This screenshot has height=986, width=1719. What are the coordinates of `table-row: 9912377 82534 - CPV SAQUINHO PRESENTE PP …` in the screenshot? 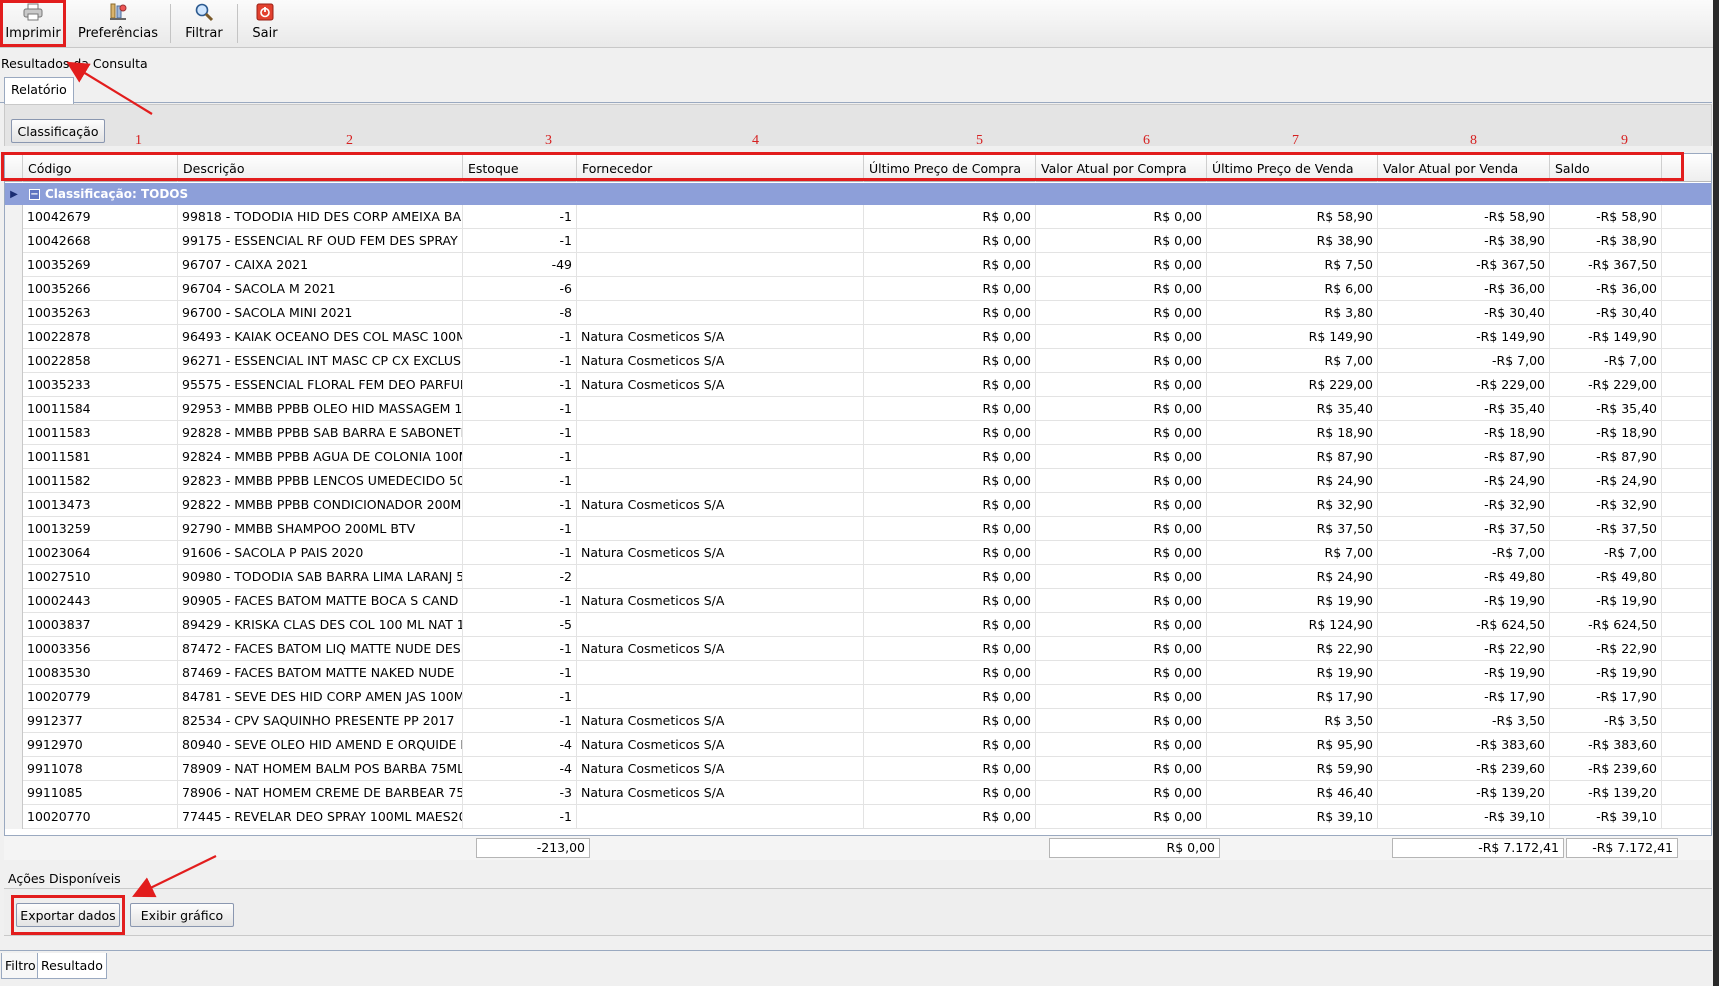 It's located at (858, 721).